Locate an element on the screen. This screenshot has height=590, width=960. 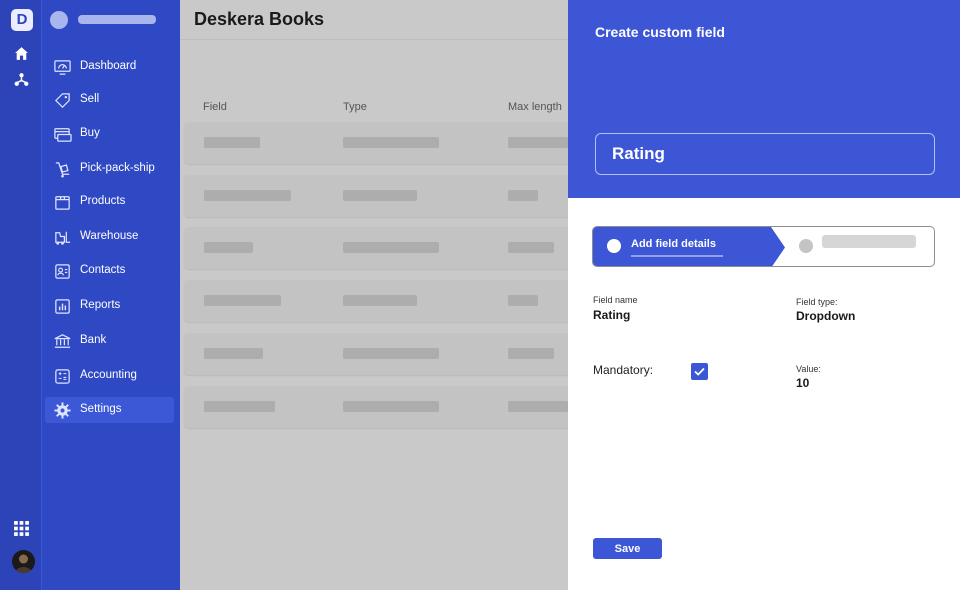
field-name-input: Rating is located at coordinates (765, 154).